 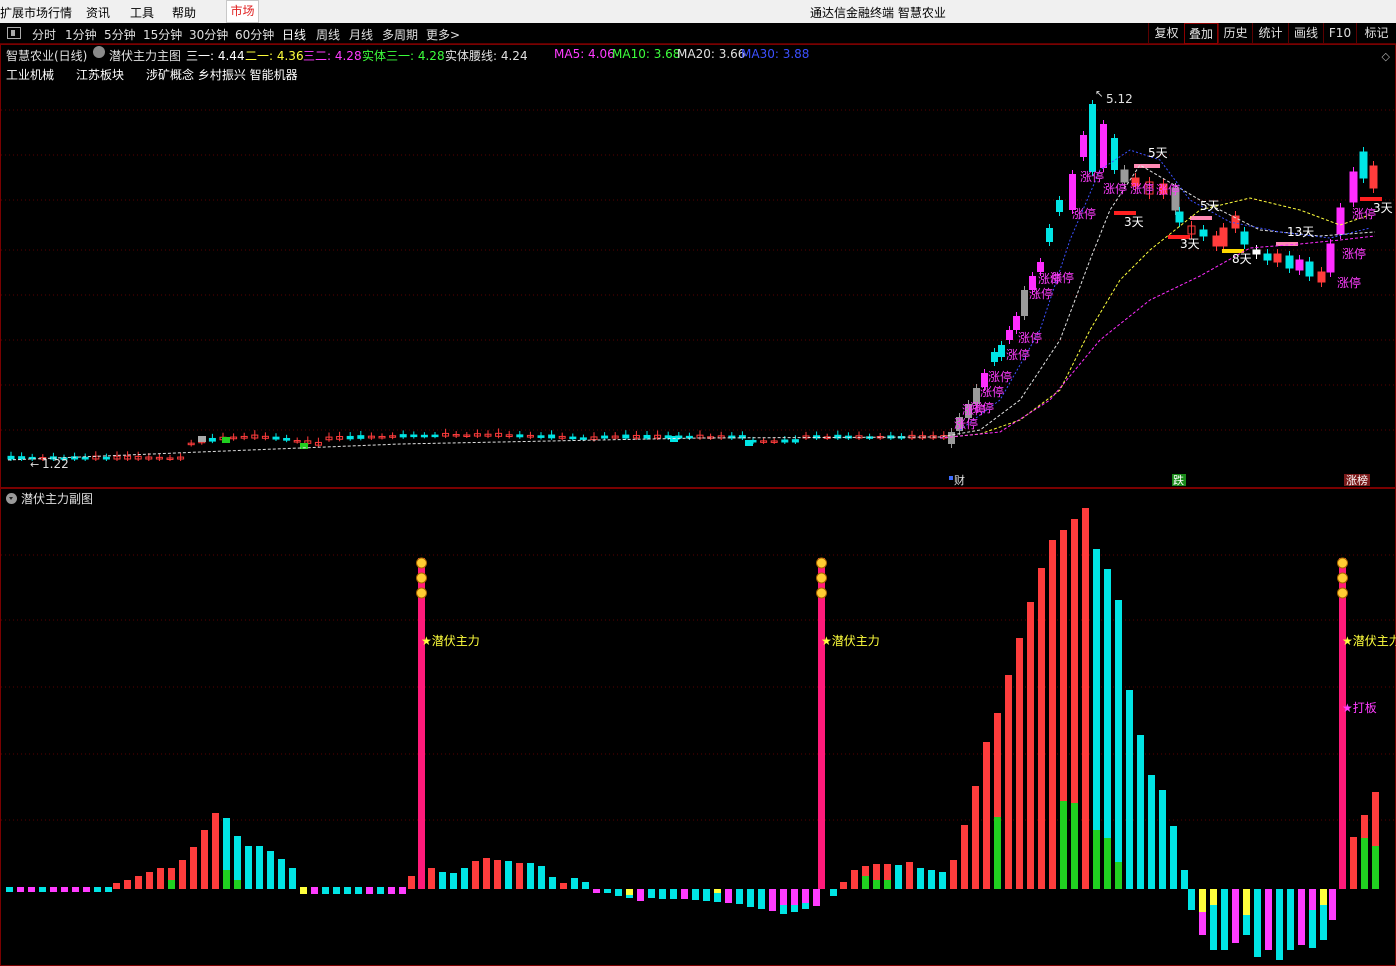 I want to click on signal-pillar, so click(x=821, y=723).